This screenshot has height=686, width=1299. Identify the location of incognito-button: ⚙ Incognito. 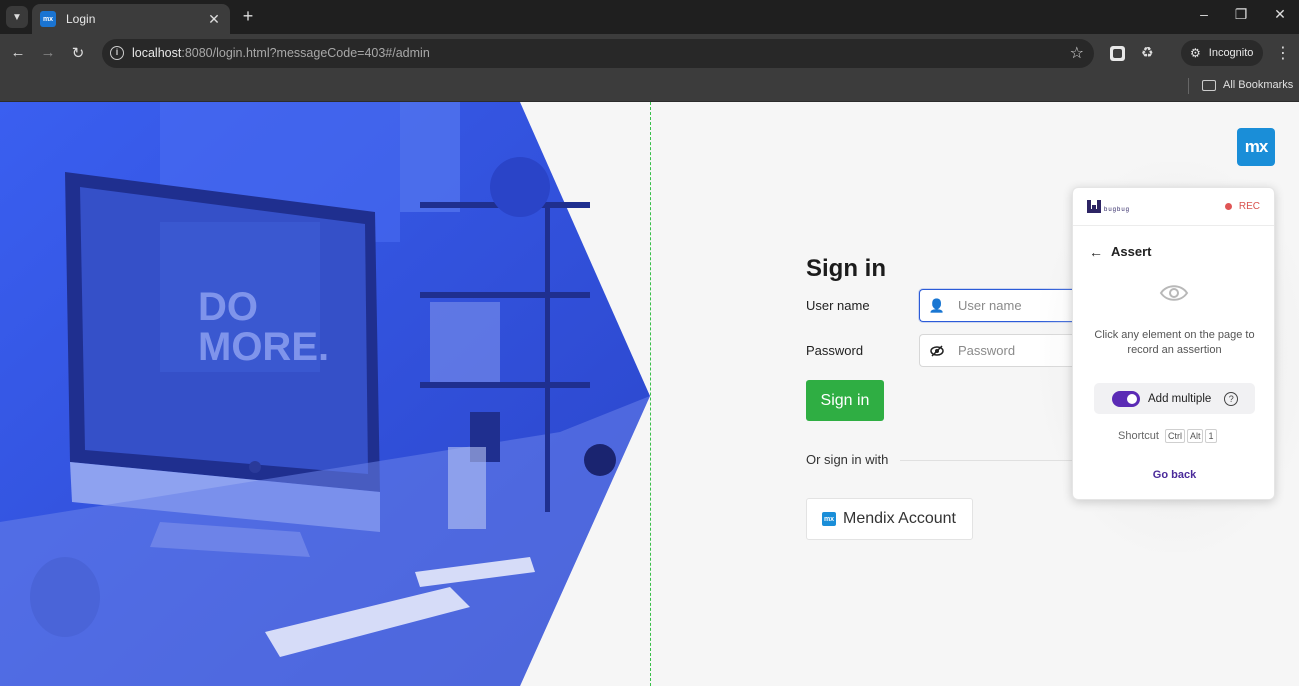
(1222, 53).